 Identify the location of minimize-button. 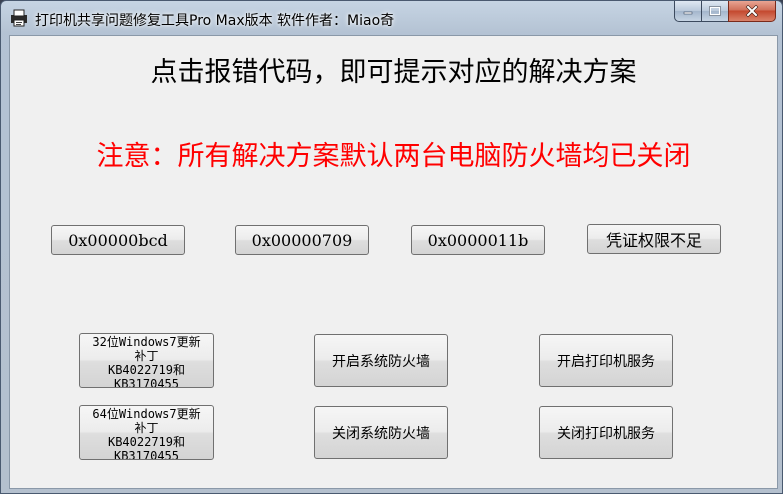
(687, 11).